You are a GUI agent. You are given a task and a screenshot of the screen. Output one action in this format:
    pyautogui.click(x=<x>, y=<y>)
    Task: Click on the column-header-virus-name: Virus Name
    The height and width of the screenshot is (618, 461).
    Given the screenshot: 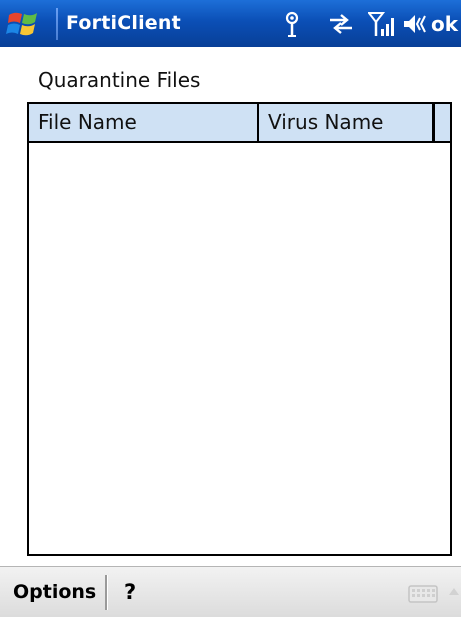 What is the action you would take?
    pyautogui.click(x=347, y=122)
    